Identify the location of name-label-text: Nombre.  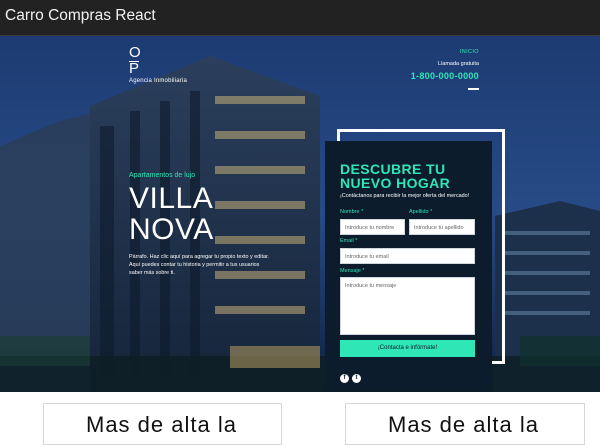
(350, 212).